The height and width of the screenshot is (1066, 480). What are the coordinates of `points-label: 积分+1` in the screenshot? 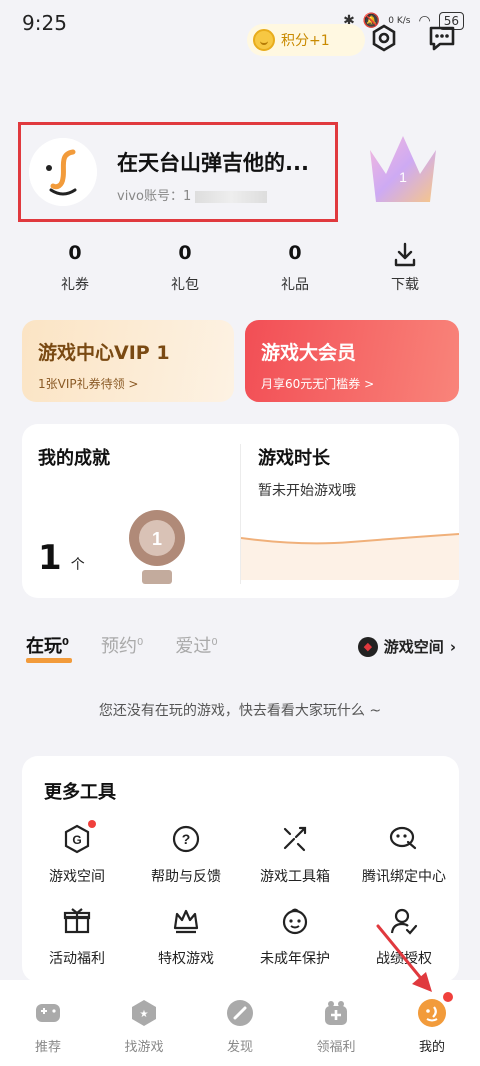 It's located at (305, 41).